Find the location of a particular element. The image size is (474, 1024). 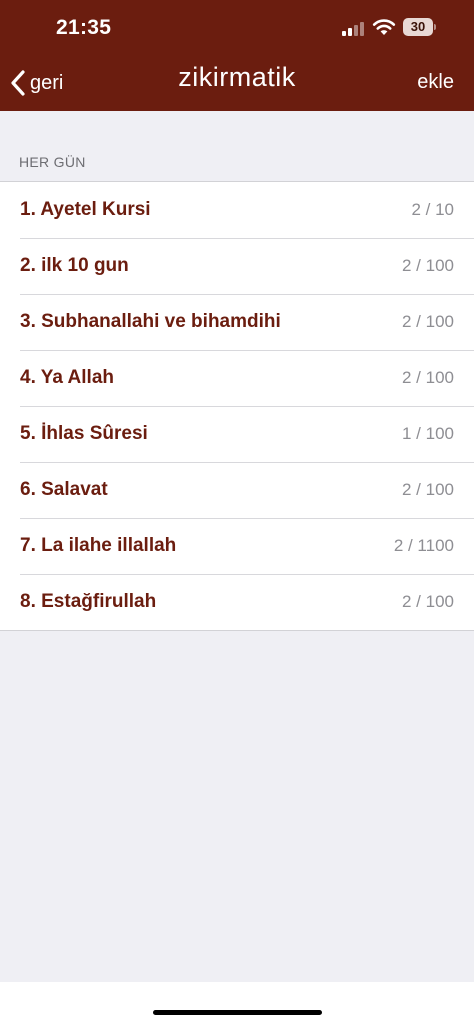

section-header: HER GÜN is located at coordinates (52, 162).